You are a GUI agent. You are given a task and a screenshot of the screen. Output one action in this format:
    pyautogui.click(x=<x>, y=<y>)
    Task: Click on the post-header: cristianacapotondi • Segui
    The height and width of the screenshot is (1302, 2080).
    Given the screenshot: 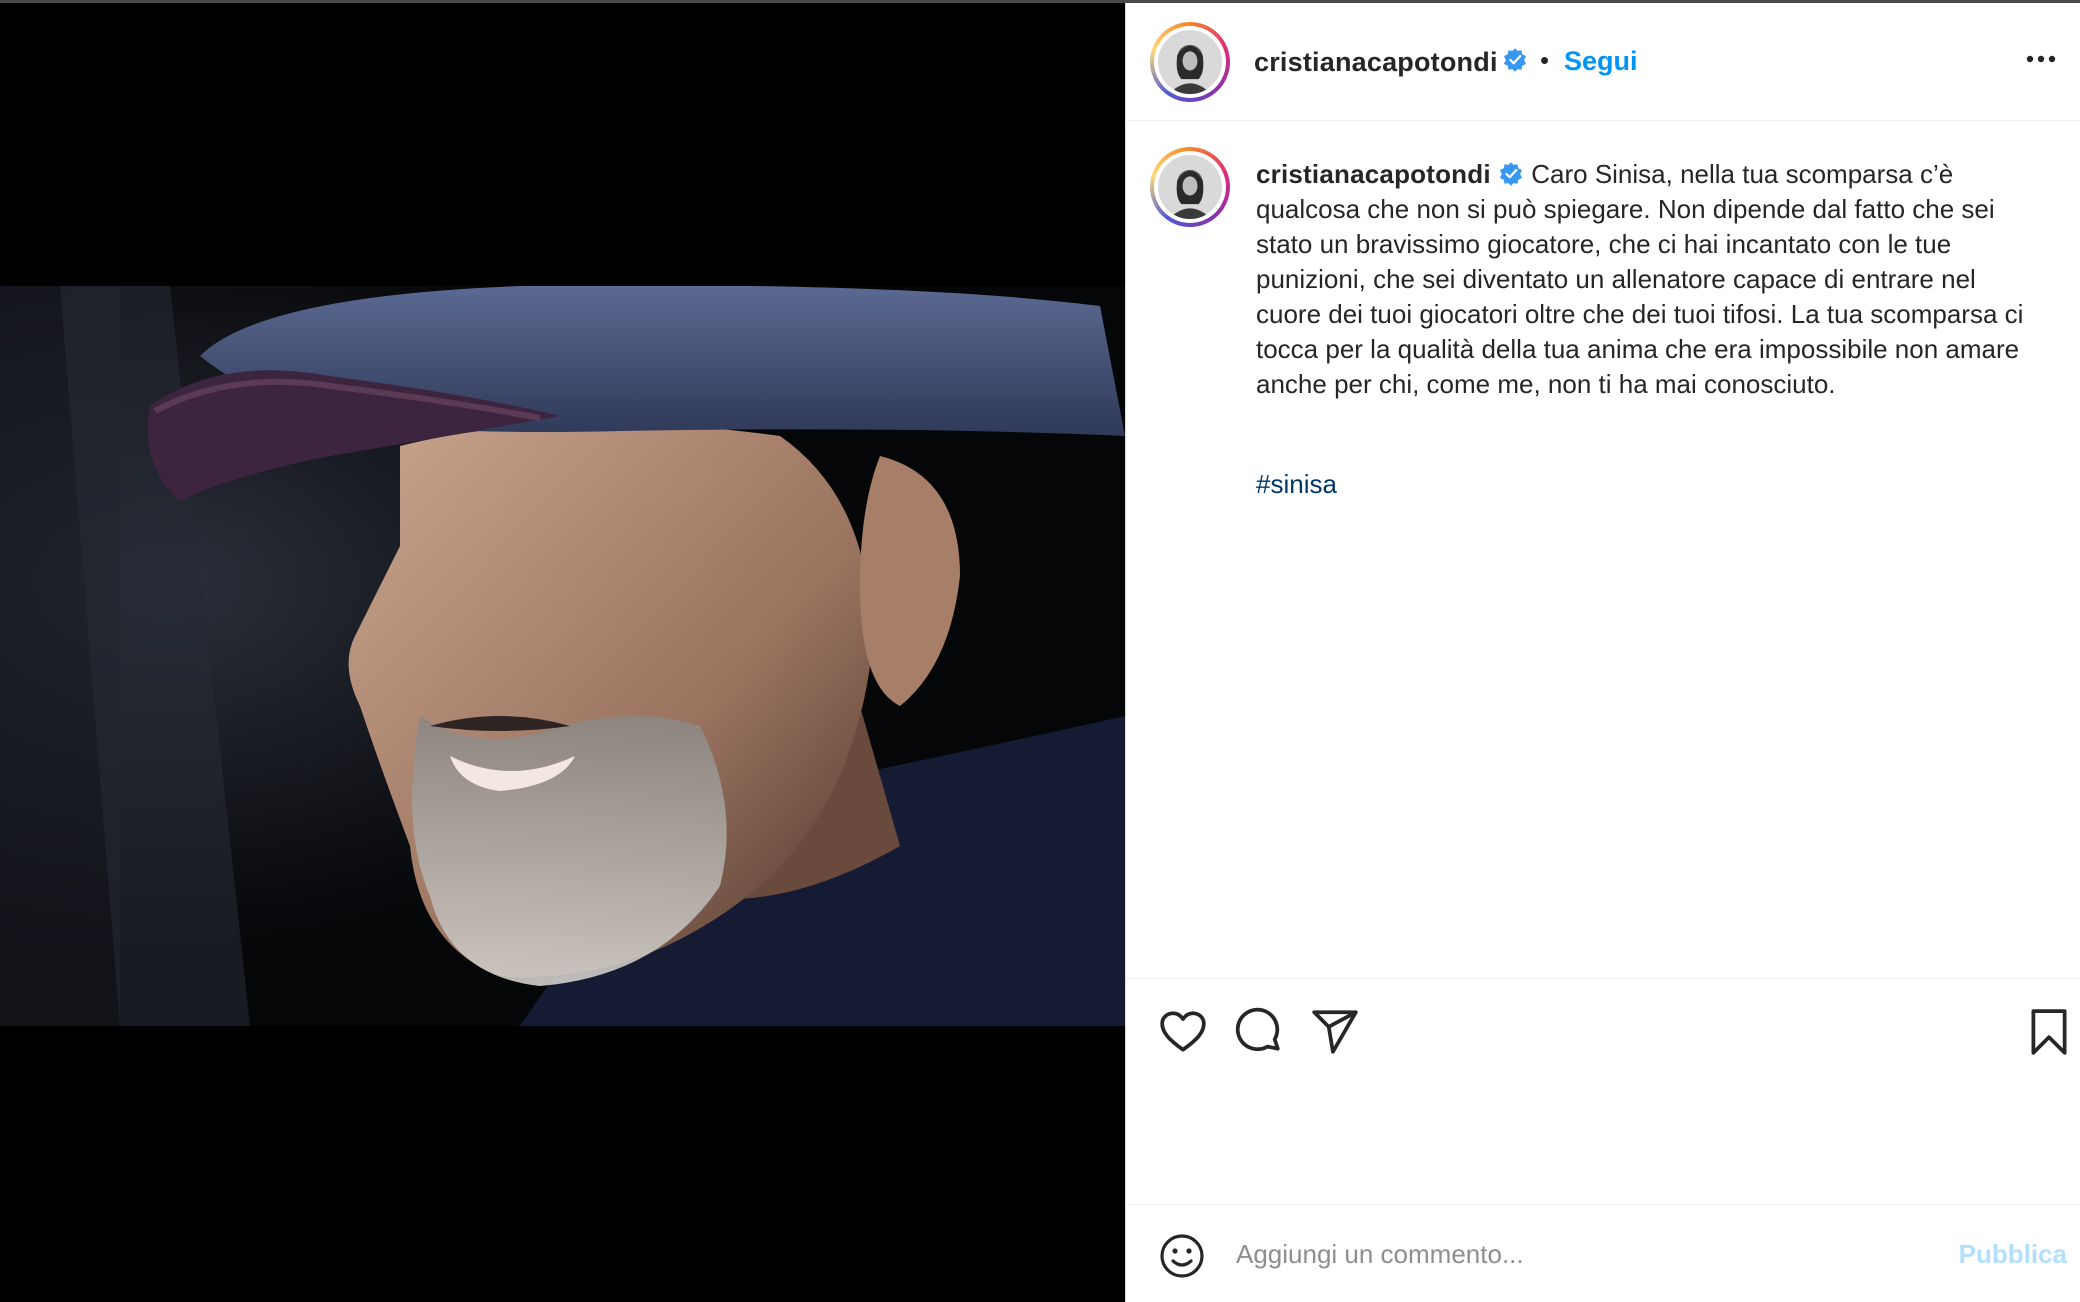 What is the action you would take?
    pyautogui.click(x=1603, y=62)
    